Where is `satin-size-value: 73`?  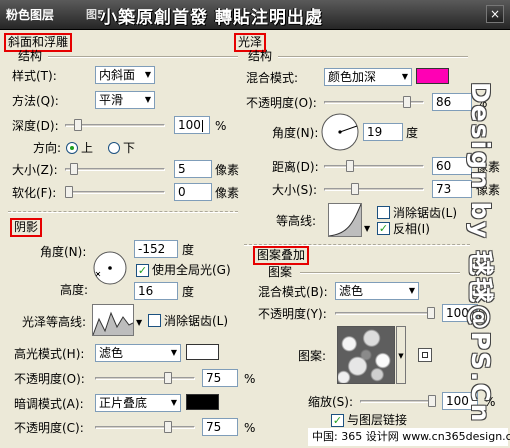
satin-size-value: 73 is located at coordinates (444, 189).